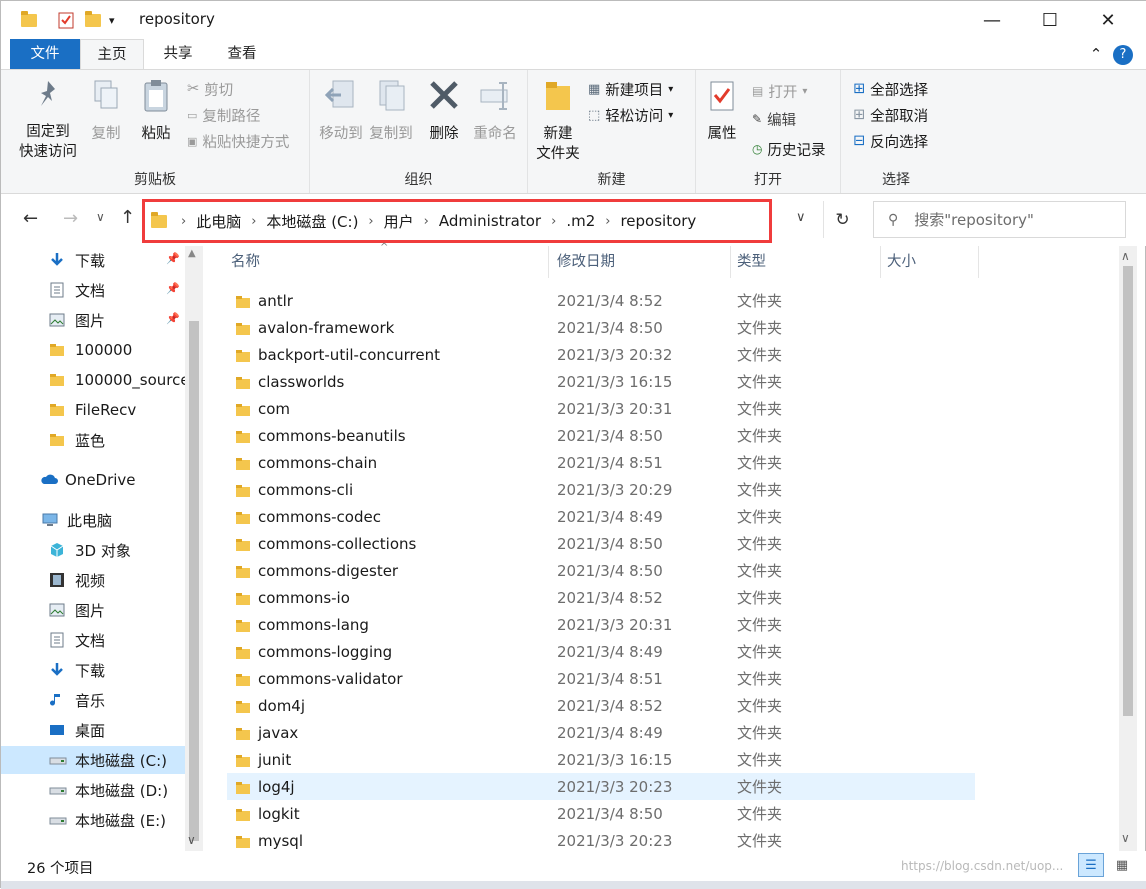 This screenshot has width=1146, height=889. I want to click on back-arrow-icon: ←, so click(30, 218).